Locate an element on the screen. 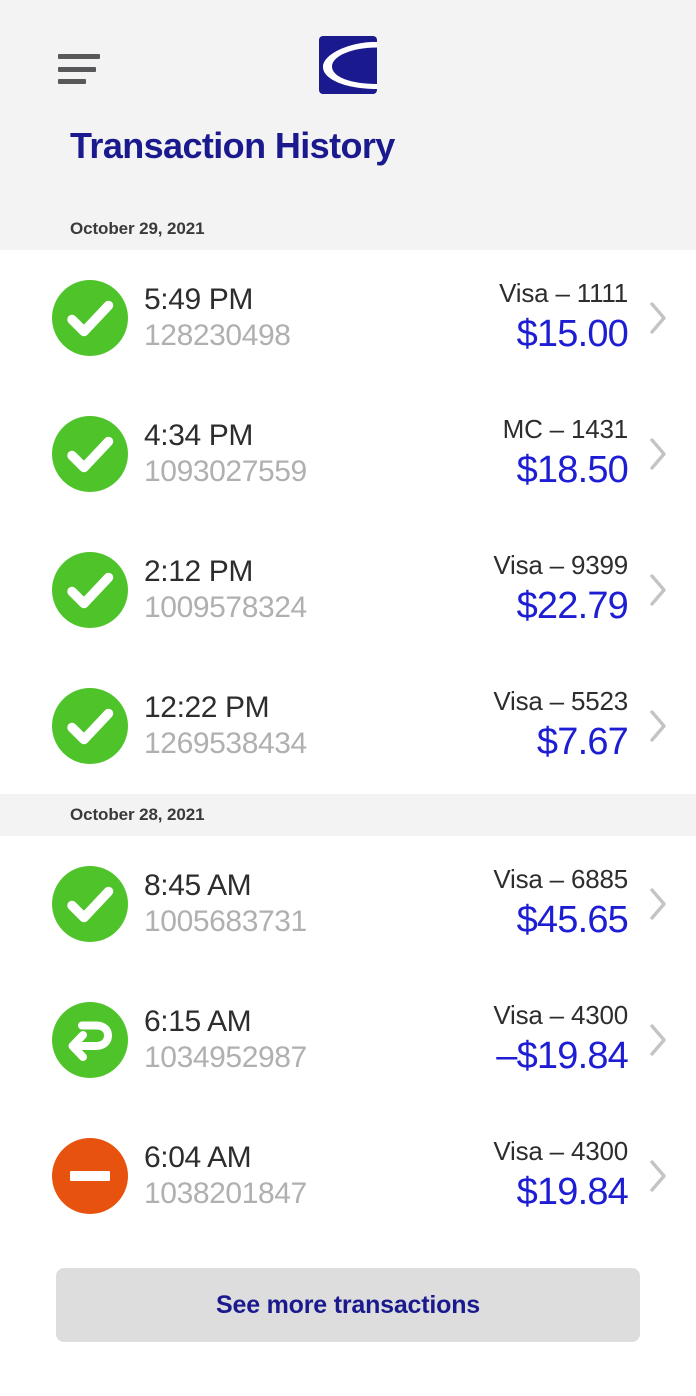 The image size is (696, 1396). transaction-secondary-info: Visa – 6885 $45.65 is located at coordinates (560, 903).